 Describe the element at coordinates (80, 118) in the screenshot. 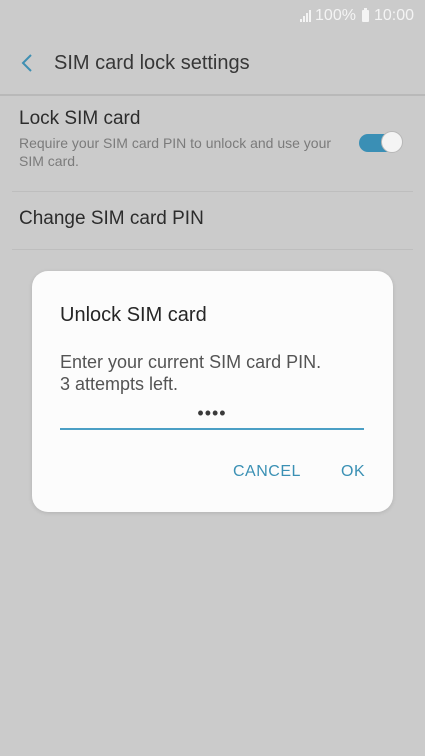

I see `lock-sim-title: Lock SIM card` at that location.